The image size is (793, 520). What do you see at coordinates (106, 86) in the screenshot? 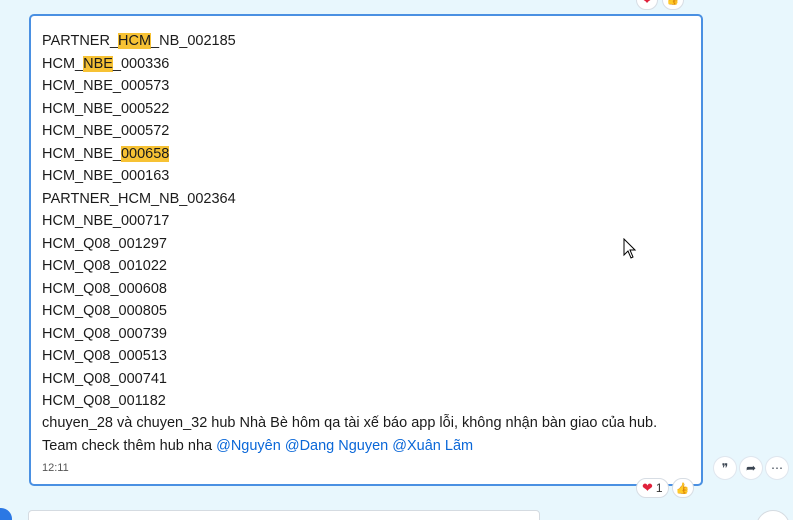
I see `line-text: HCM_NBE_000573` at bounding box center [106, 86].